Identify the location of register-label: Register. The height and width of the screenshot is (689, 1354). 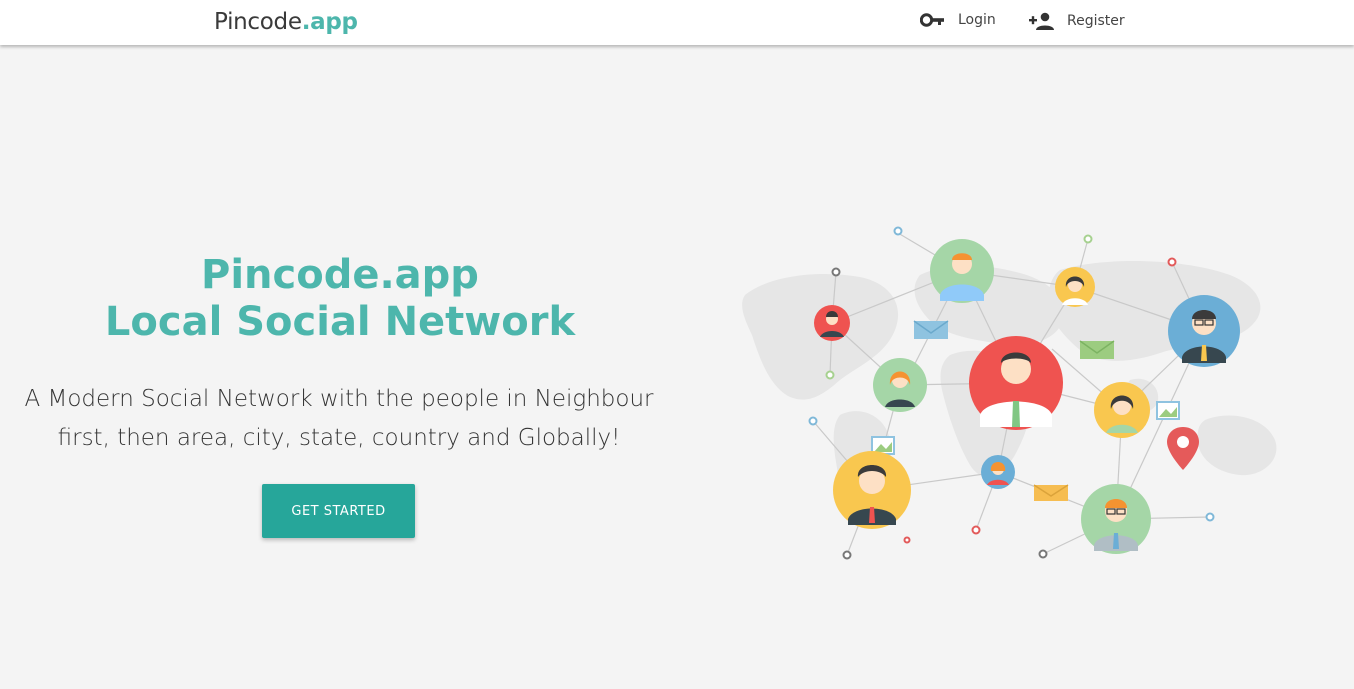
(1096, 21).